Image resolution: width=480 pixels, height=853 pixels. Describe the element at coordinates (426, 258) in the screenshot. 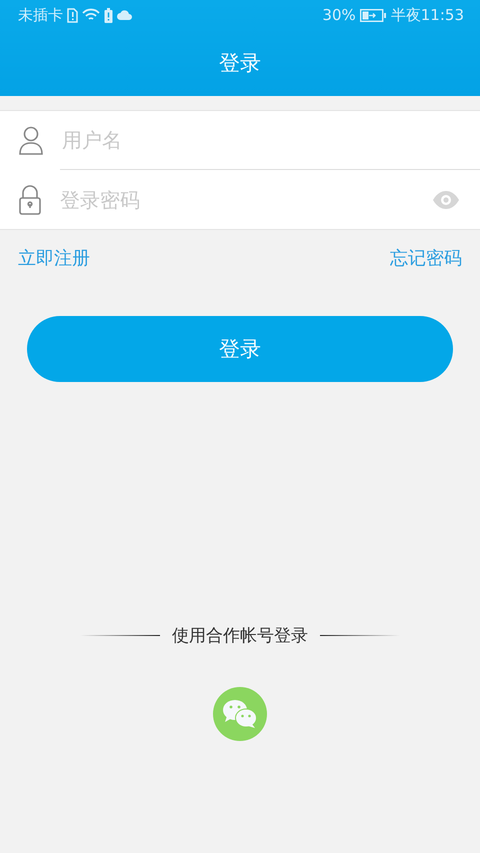

I see `forgot-password-link: 忘记密码` at that location.